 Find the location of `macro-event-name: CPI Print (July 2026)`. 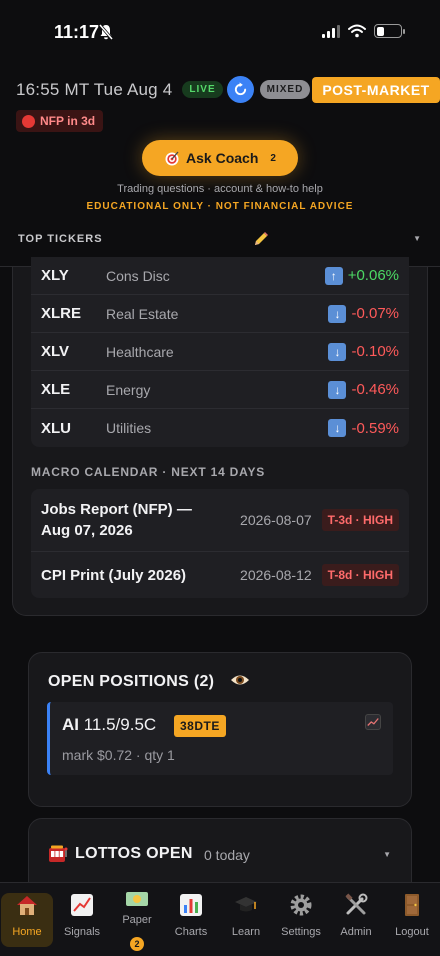

macro-event-name: CPI Print (July 2026) is located at coordinates (114, 575).